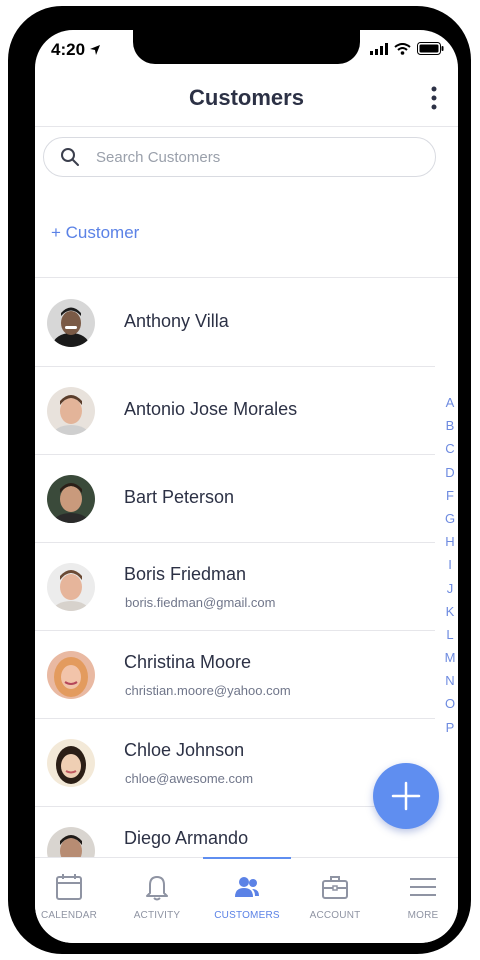 Image resolution: width=480 pixels, height=960 pixels. I want to click on status-time-label: 4:20, so click(68, 49).